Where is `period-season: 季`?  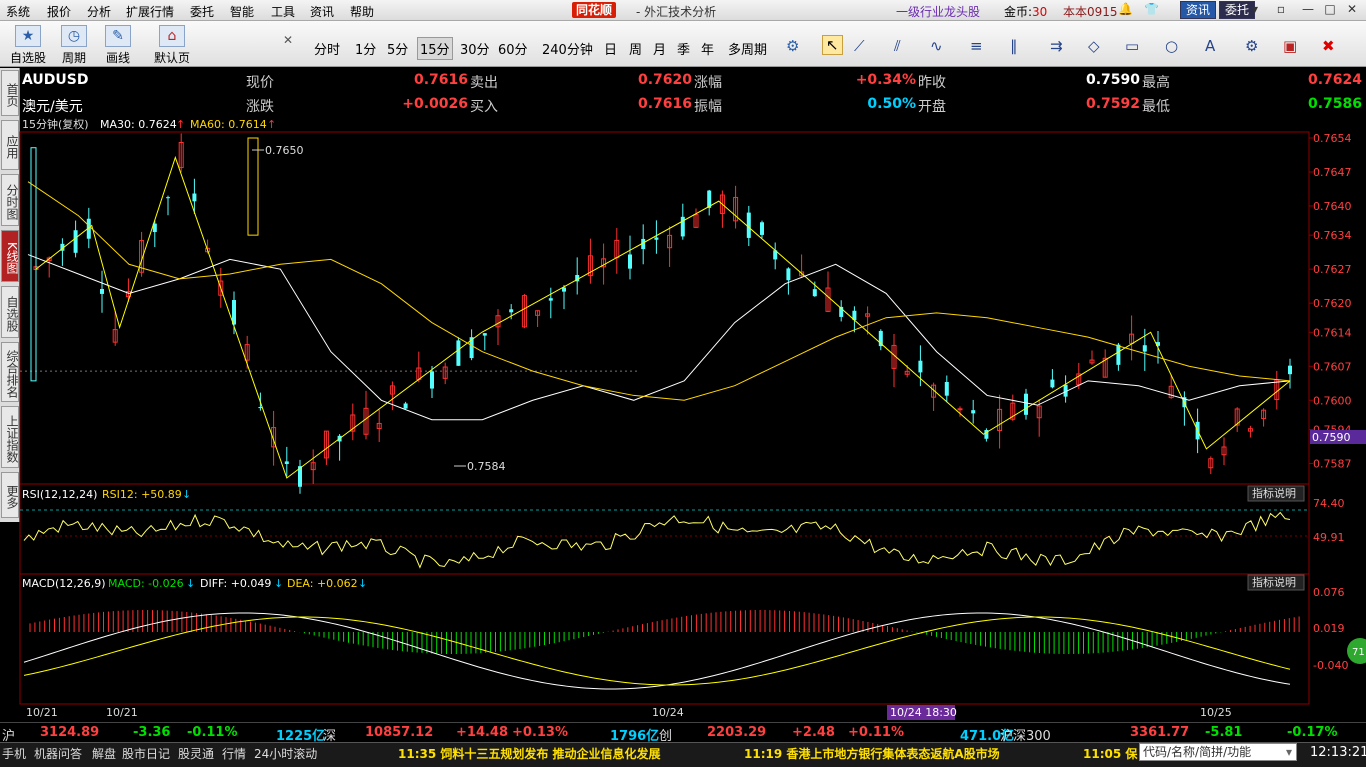
period-season: 季 is located at coordinates (683, 48).